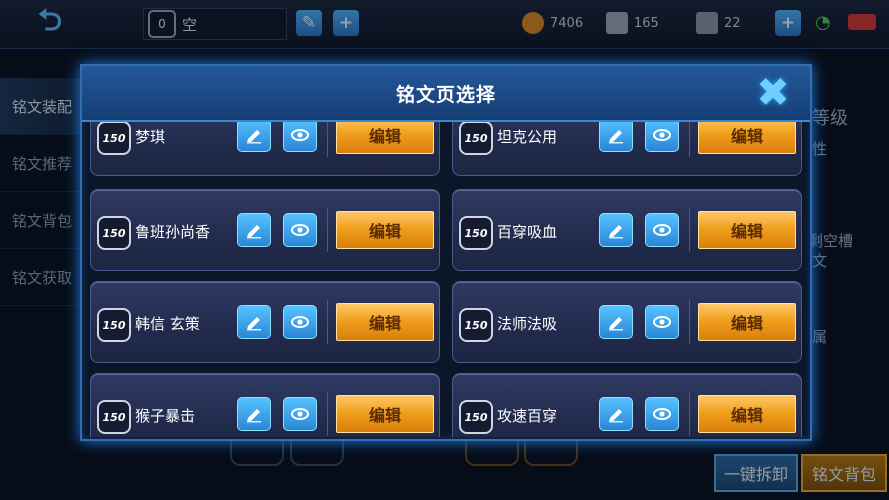  Describe the element at coordinates (773, 93) in the screenshot. I see `close-icon: ✖` at that location.